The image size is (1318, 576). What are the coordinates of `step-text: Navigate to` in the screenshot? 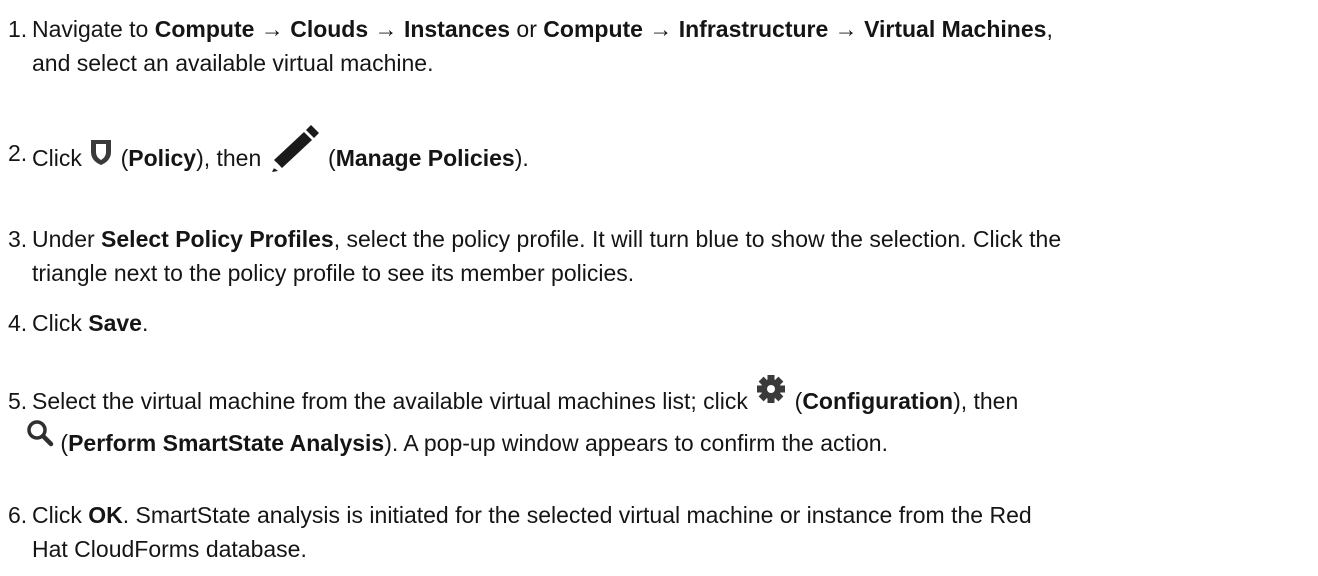 It's located at (93, 29).